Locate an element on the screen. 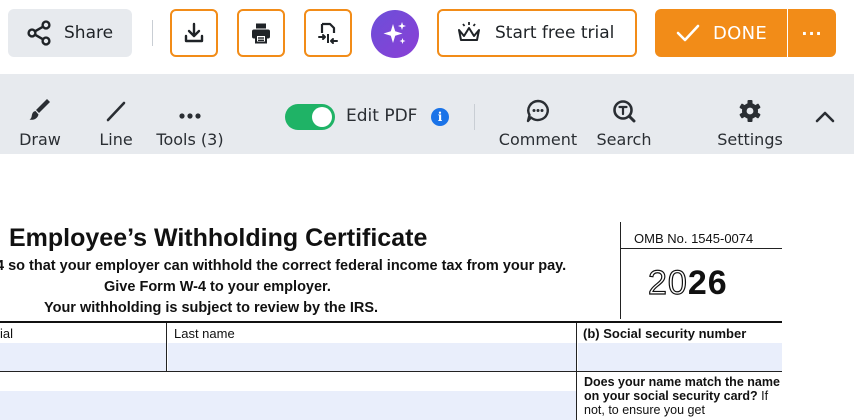 The image size is (854, 420). search-label: Search is located at coordinates (624, 139).